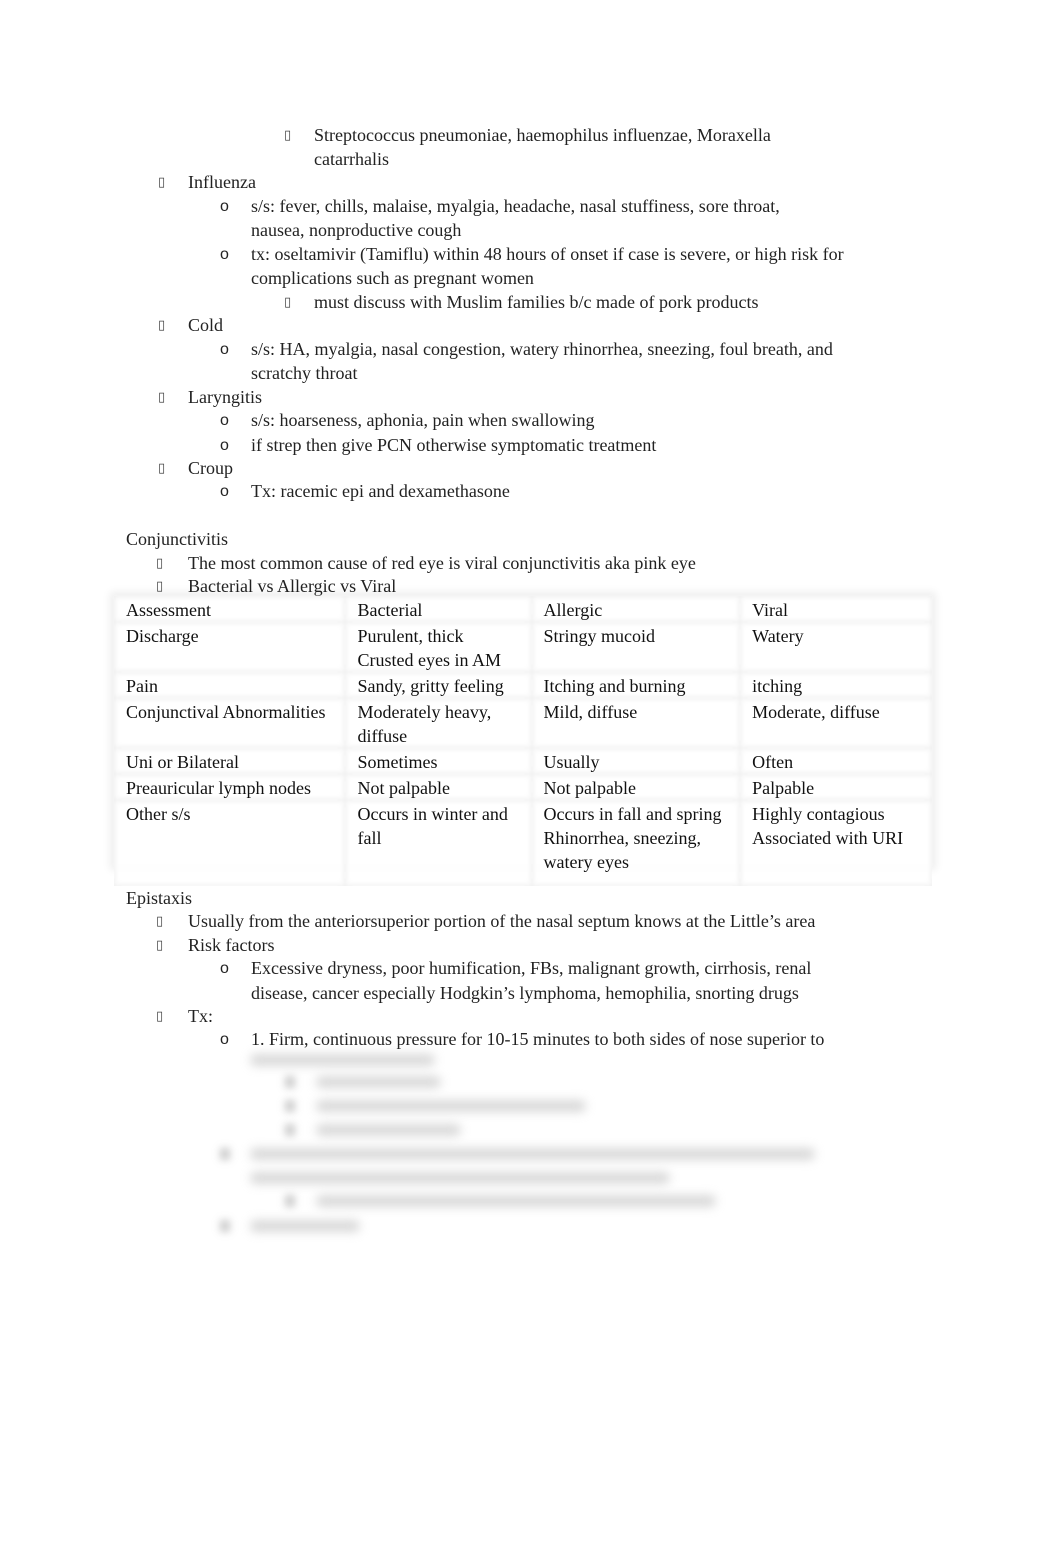 The width and height of the screenshot is (1062, 1561). What do you see at coordinates (636, 609) in the screenshot?
I see `table-header-cell: Allergic` at bounding box center [636, 609].